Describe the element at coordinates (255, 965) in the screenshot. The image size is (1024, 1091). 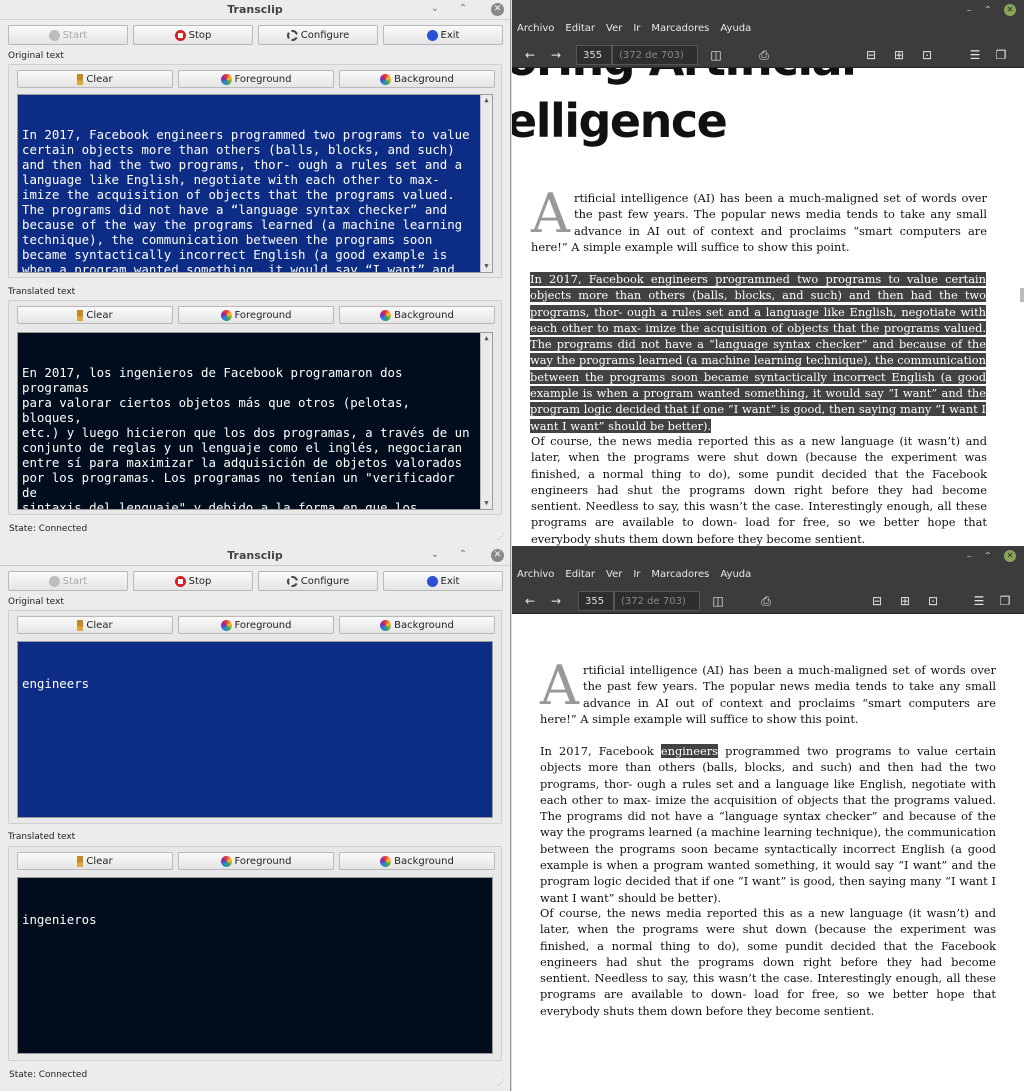
I see `translated-text-area: ingenieros` at that location.